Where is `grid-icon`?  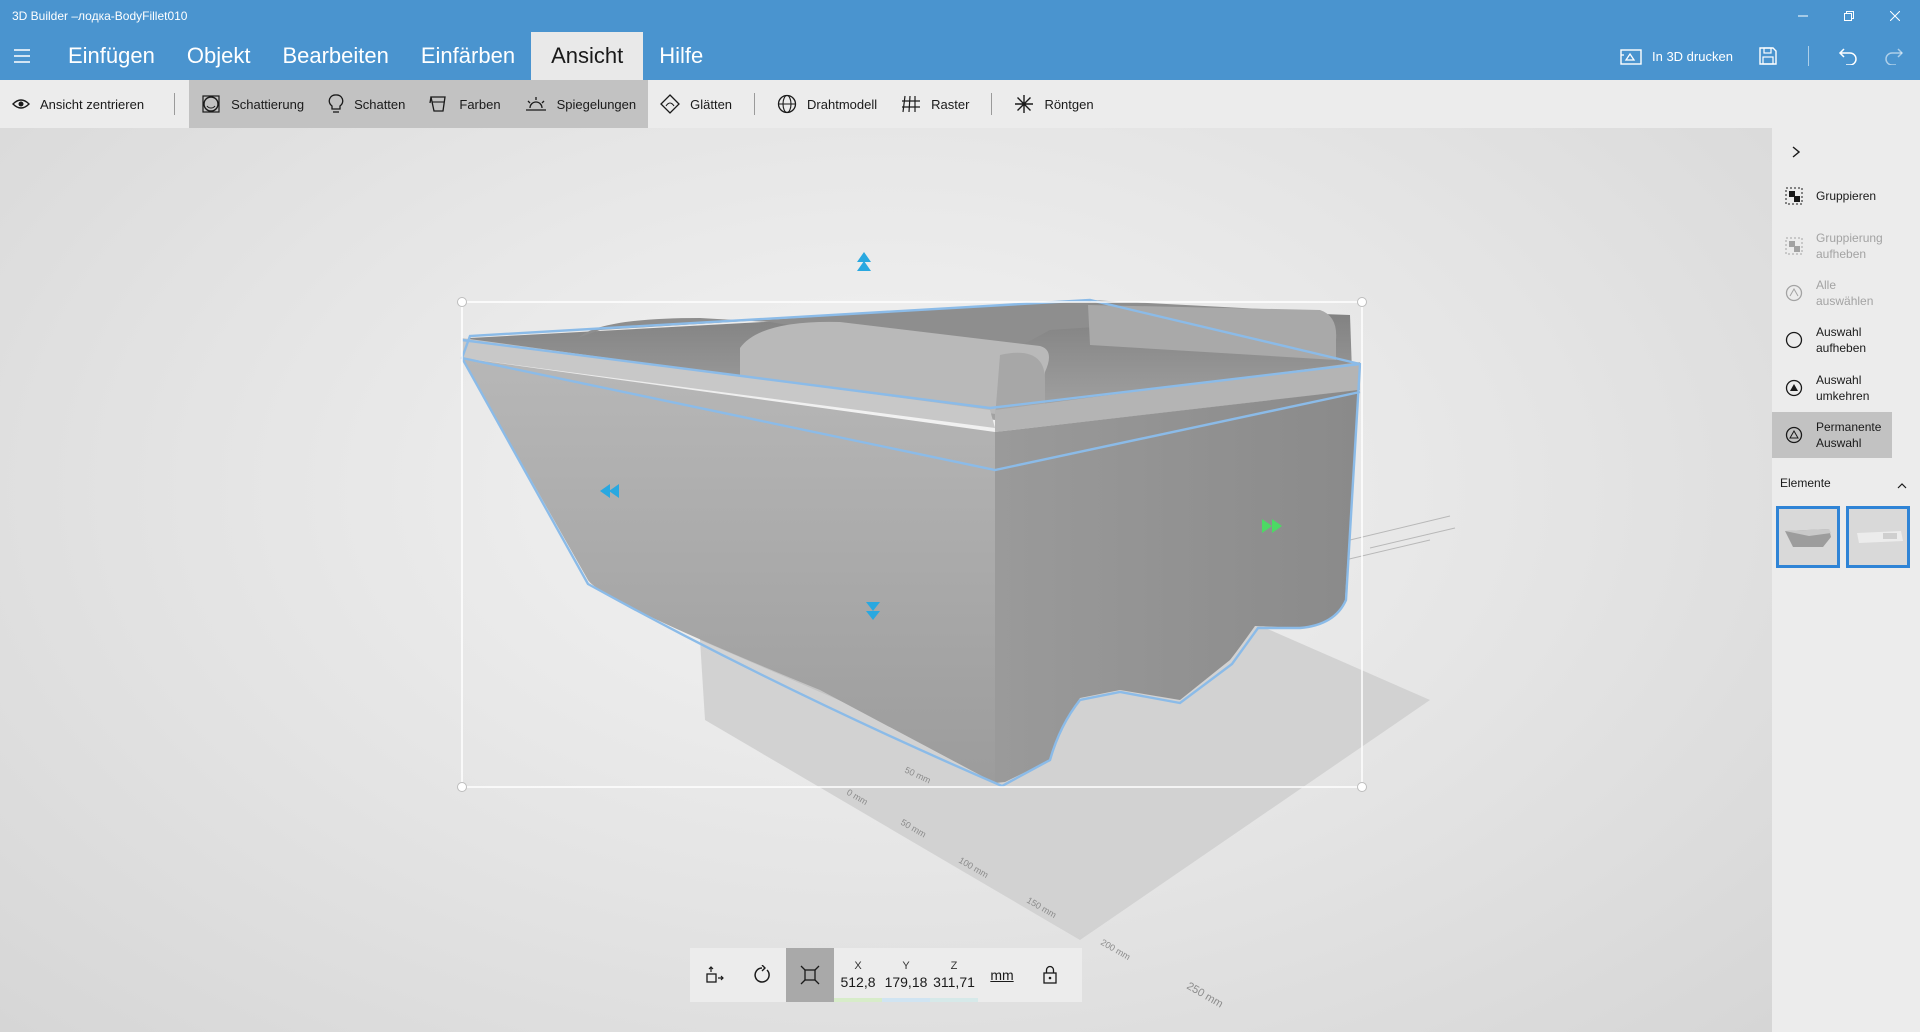
grid-icon is located at coordinates (911, 104).